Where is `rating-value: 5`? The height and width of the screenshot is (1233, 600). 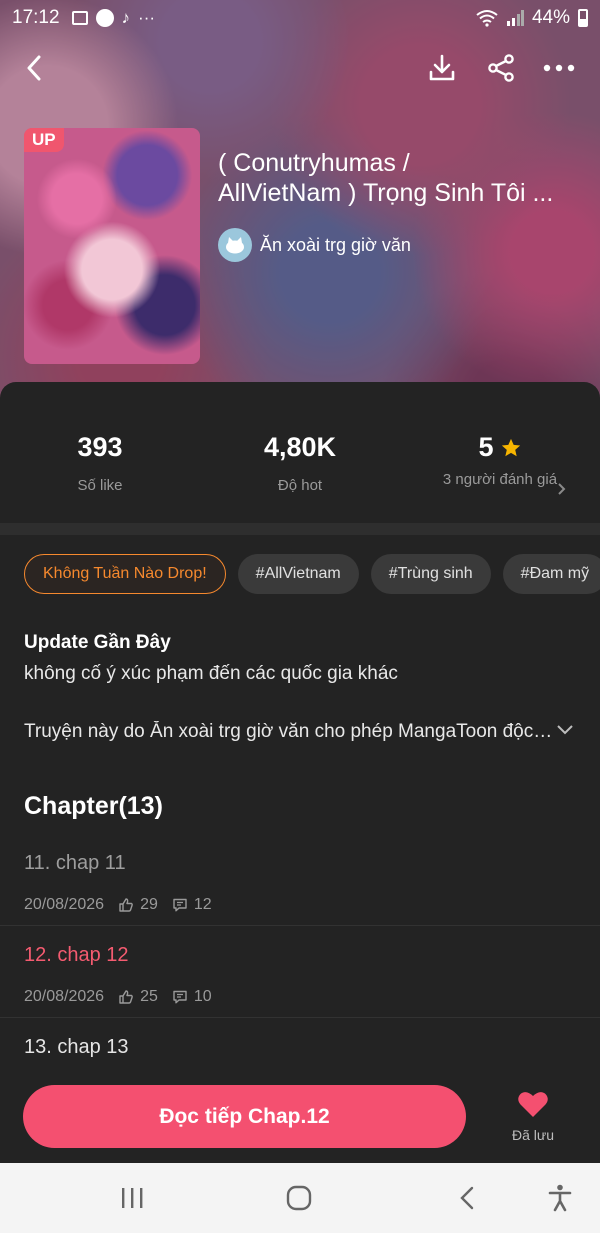 rating-value: 5 is located at coordinates (486, 447).